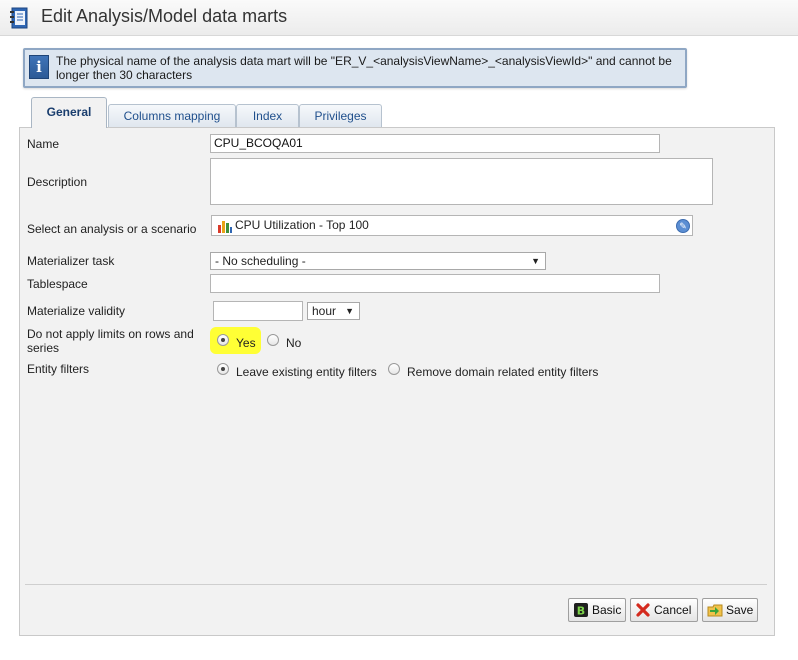 This screenshot has height=660, width=798. What do you see at coordinates (76, 311) in the screenshot?
I see `validity-label: Materialize validity` at bounding box center [76, 311].